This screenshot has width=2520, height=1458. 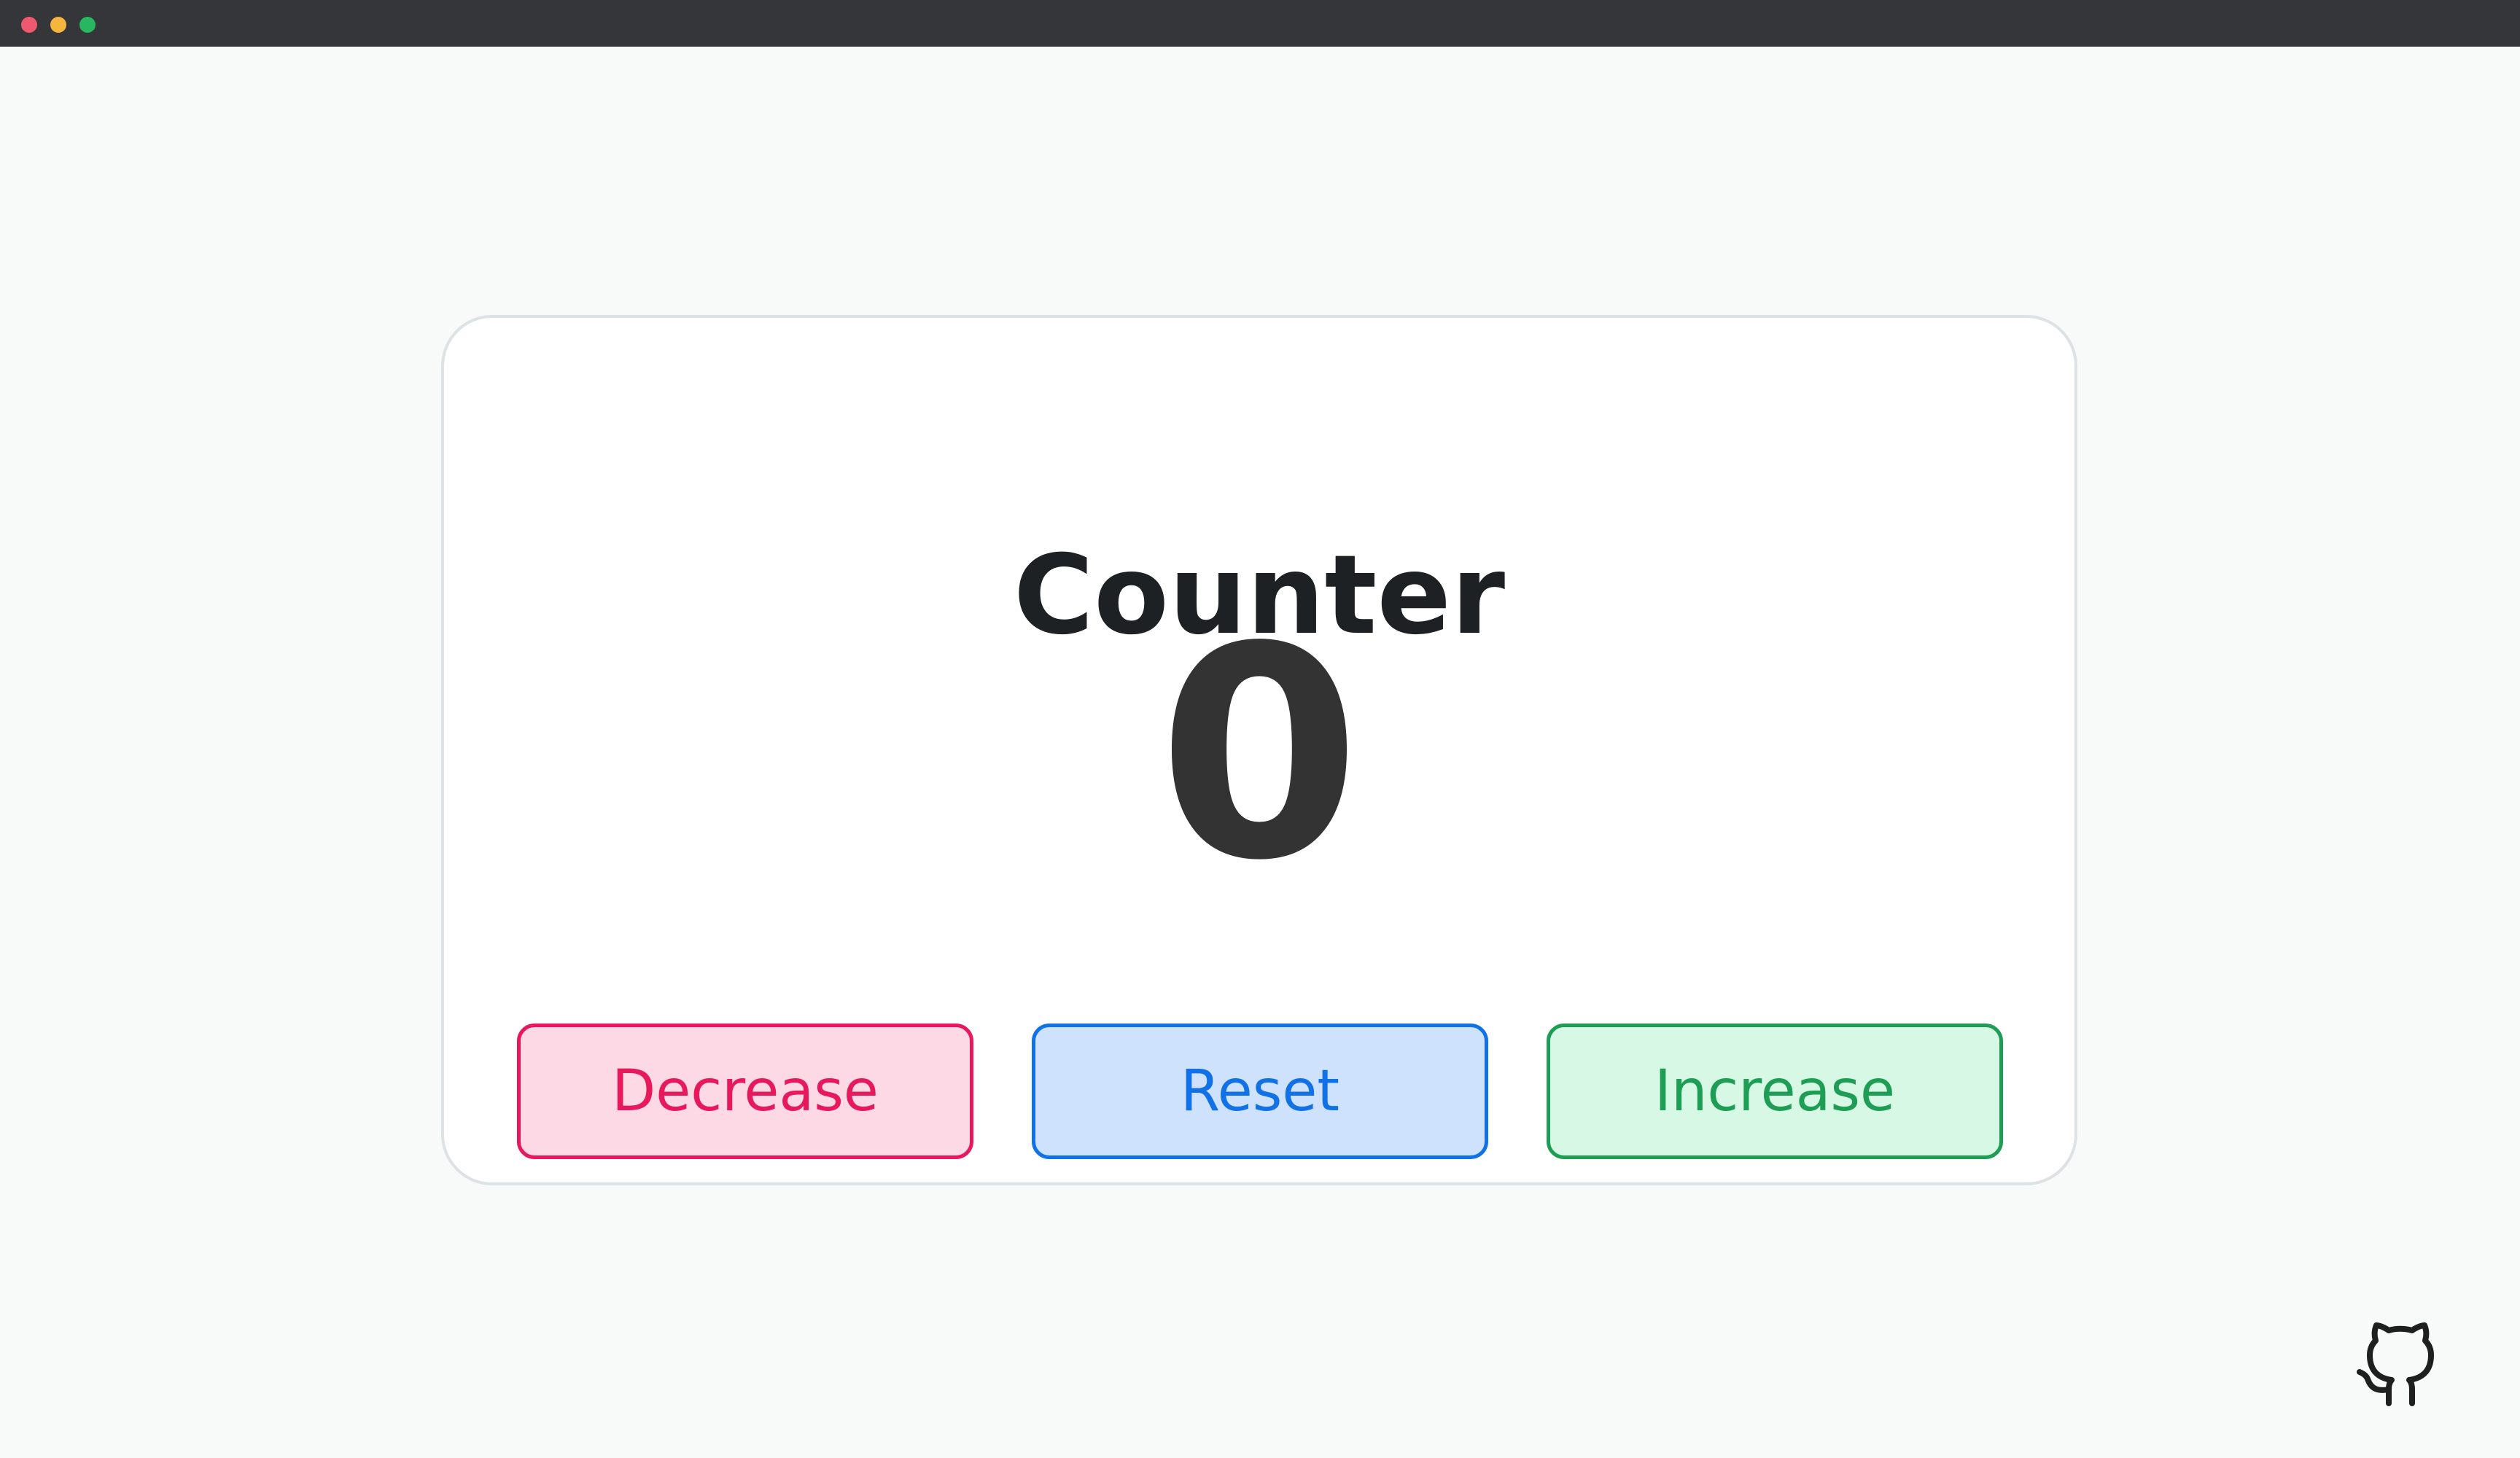 What do you see at coordinates (87, 25) in the screenshot?
I see `window-maximize-button` at bounding box center [87, 25].